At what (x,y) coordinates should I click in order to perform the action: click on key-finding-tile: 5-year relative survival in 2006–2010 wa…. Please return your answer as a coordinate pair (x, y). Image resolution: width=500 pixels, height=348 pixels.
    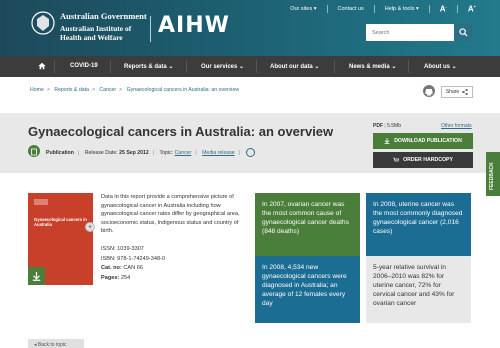
    Looking at the image, I should click on (418, 289).